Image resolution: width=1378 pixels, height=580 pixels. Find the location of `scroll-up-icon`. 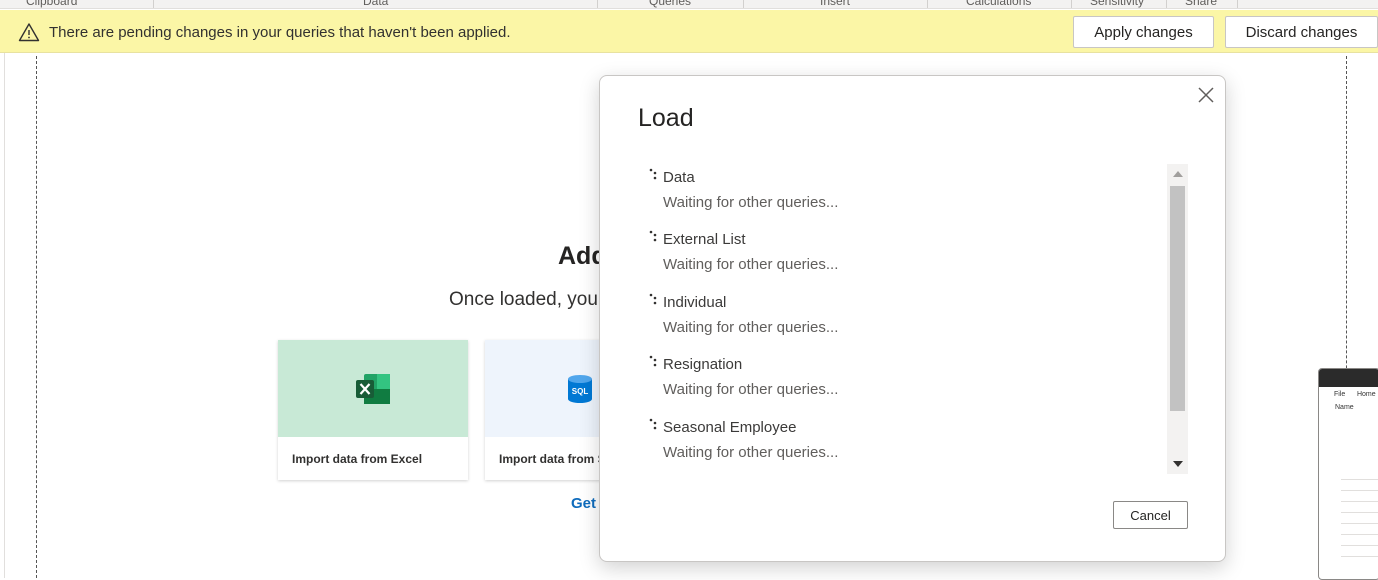

scroll-up-icon is located at coordinates (1178, 174).